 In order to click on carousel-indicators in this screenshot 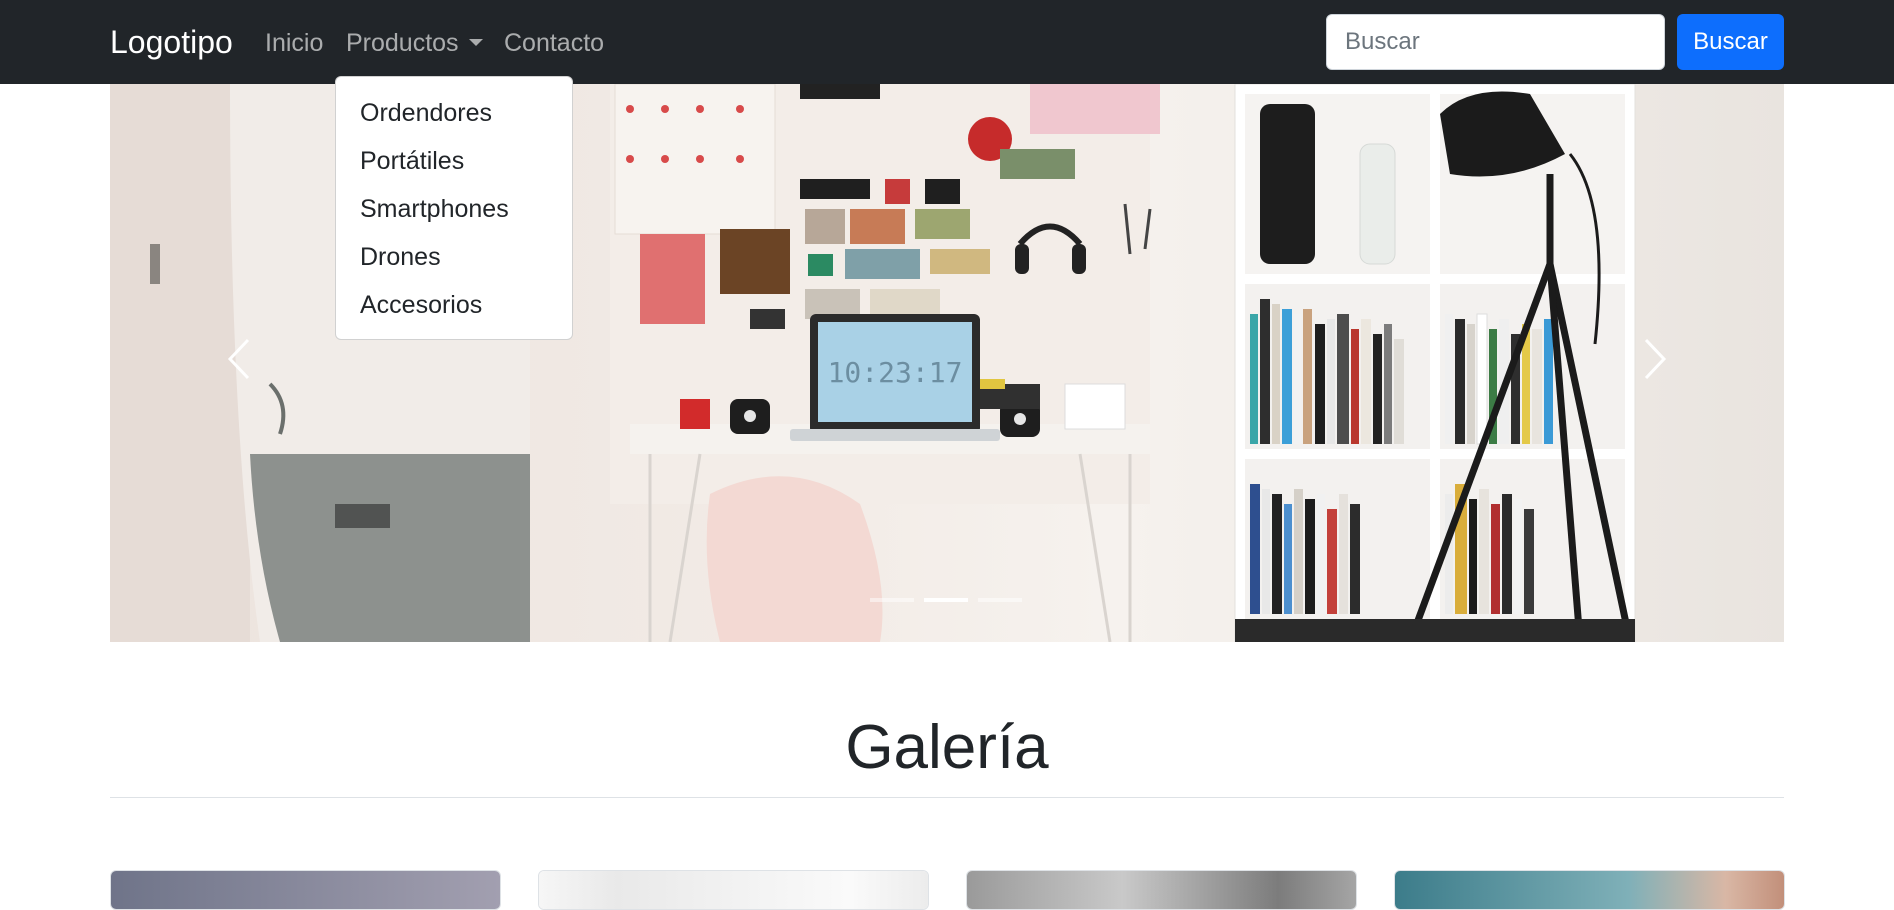, I will do `click(950, 603)`.